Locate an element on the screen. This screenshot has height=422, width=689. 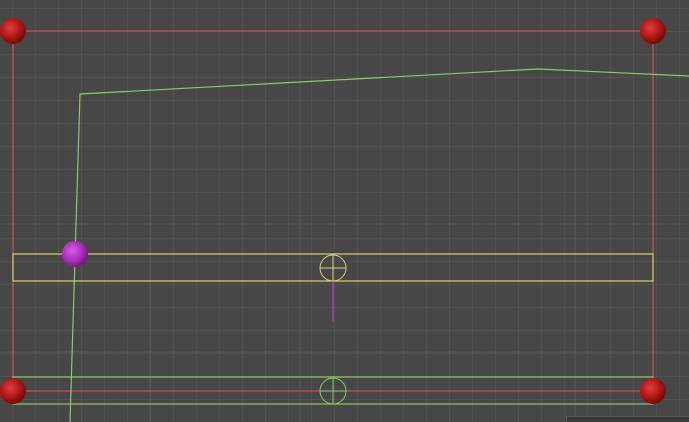
bottom-panel-edge is located at coordinates (627, 419).